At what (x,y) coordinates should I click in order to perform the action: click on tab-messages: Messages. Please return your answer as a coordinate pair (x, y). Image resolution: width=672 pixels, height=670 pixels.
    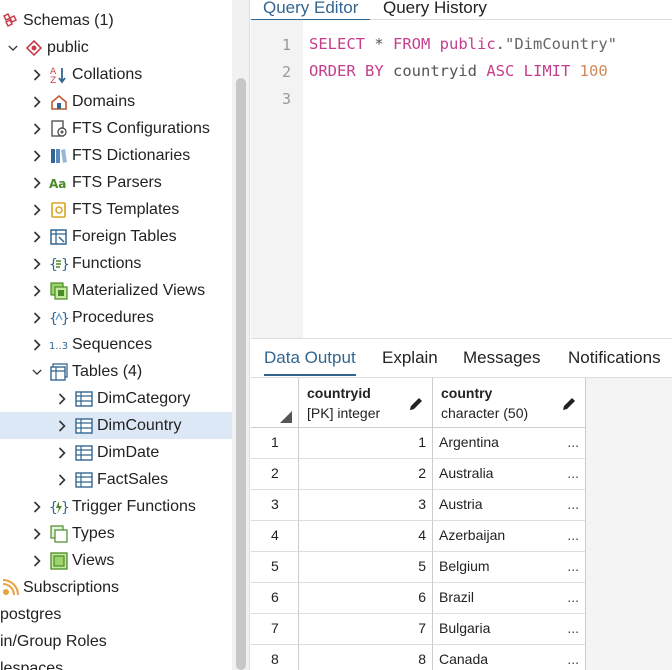
    Looking at the image, I should click on (501, 361).